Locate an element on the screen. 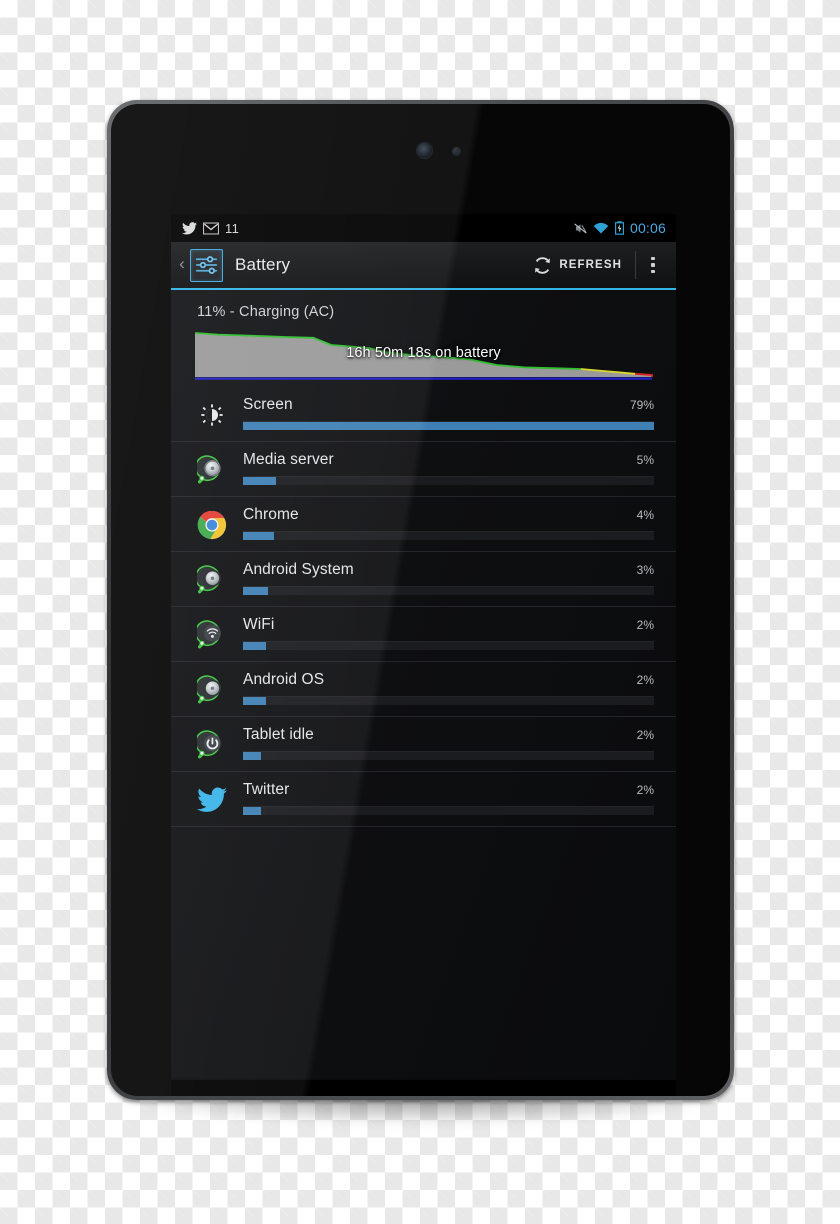 The width and height of the screenshot is (840, 1224). status-bar-notifications: 11 is located at coordinates (210, 228).